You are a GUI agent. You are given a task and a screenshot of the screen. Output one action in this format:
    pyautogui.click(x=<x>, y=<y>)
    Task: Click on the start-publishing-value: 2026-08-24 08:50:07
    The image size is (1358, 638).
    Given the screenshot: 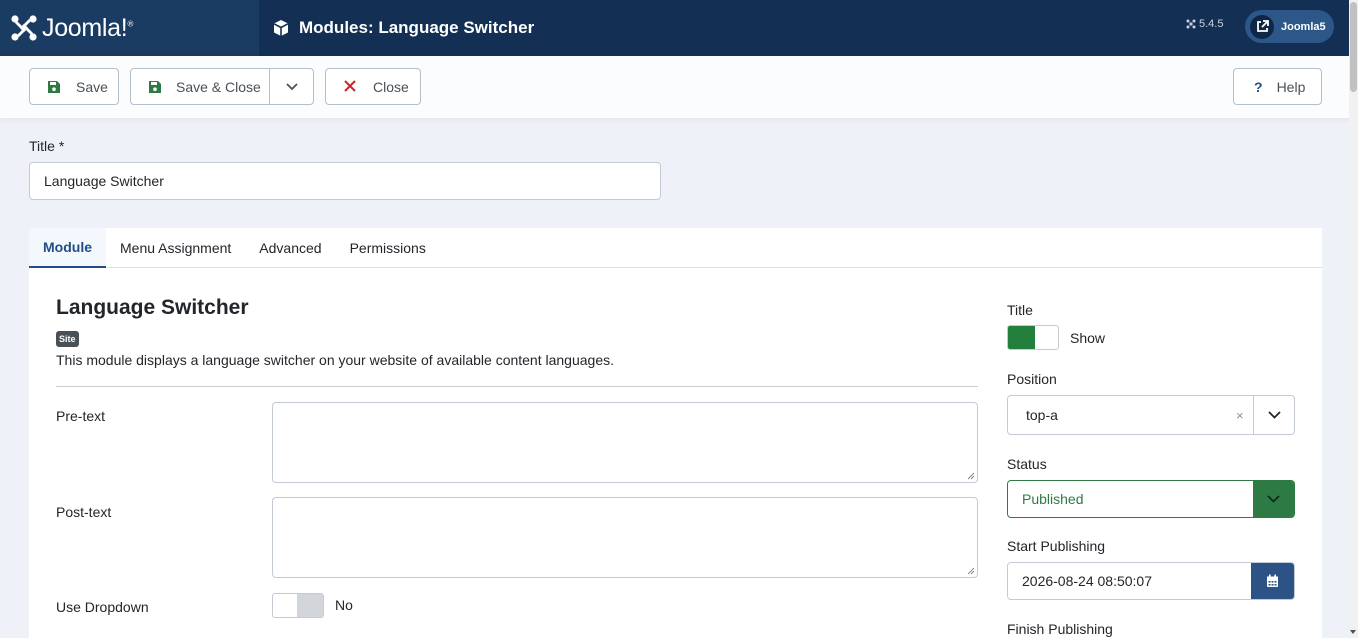 What is the action you would take?
    pyautogui.click(x=1087, y=581)
    